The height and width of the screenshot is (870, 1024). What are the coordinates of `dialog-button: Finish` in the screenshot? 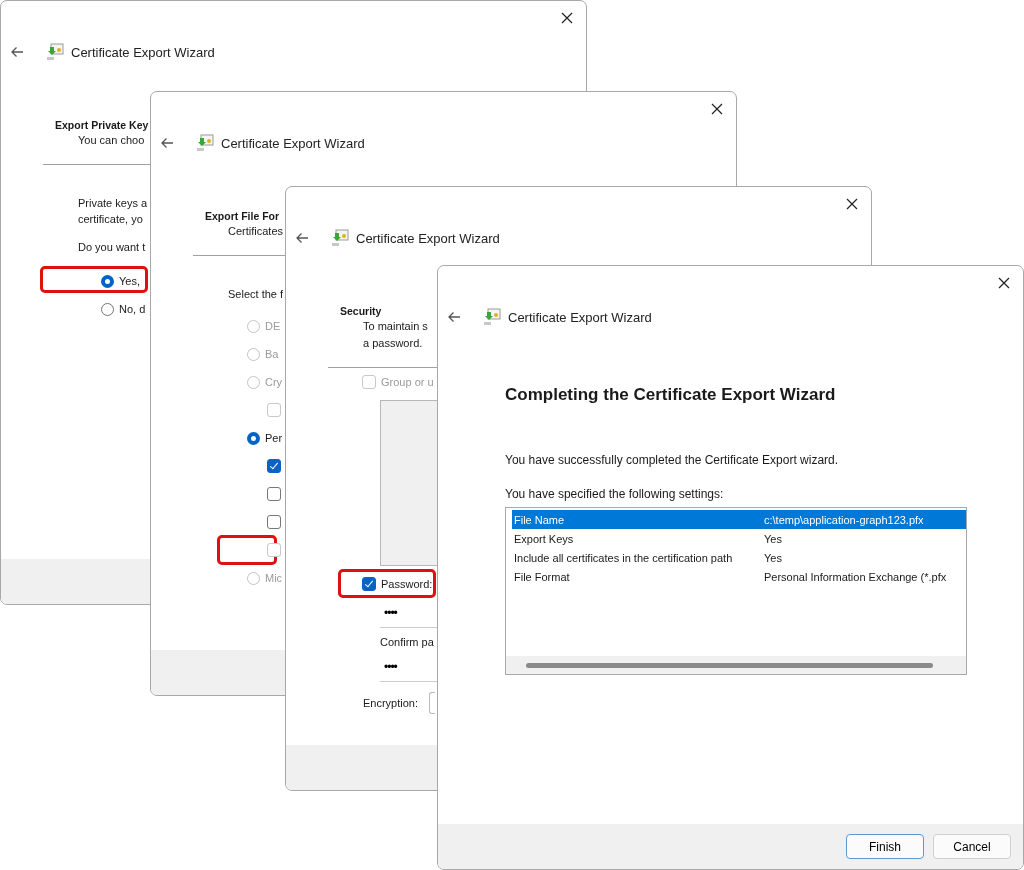 It's located at (885, 846).